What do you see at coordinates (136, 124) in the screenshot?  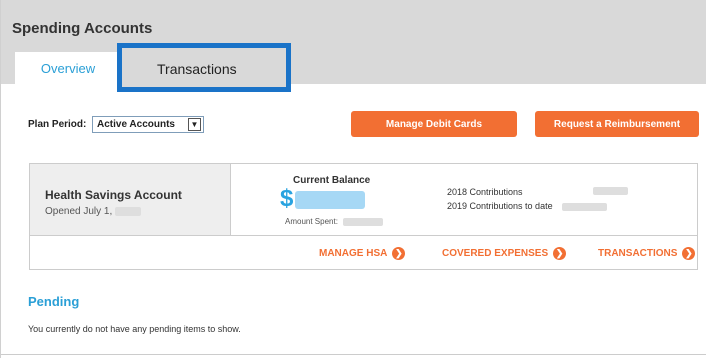 I see `plan-period-value: Active Accounts` at bounding box center [136, 124].